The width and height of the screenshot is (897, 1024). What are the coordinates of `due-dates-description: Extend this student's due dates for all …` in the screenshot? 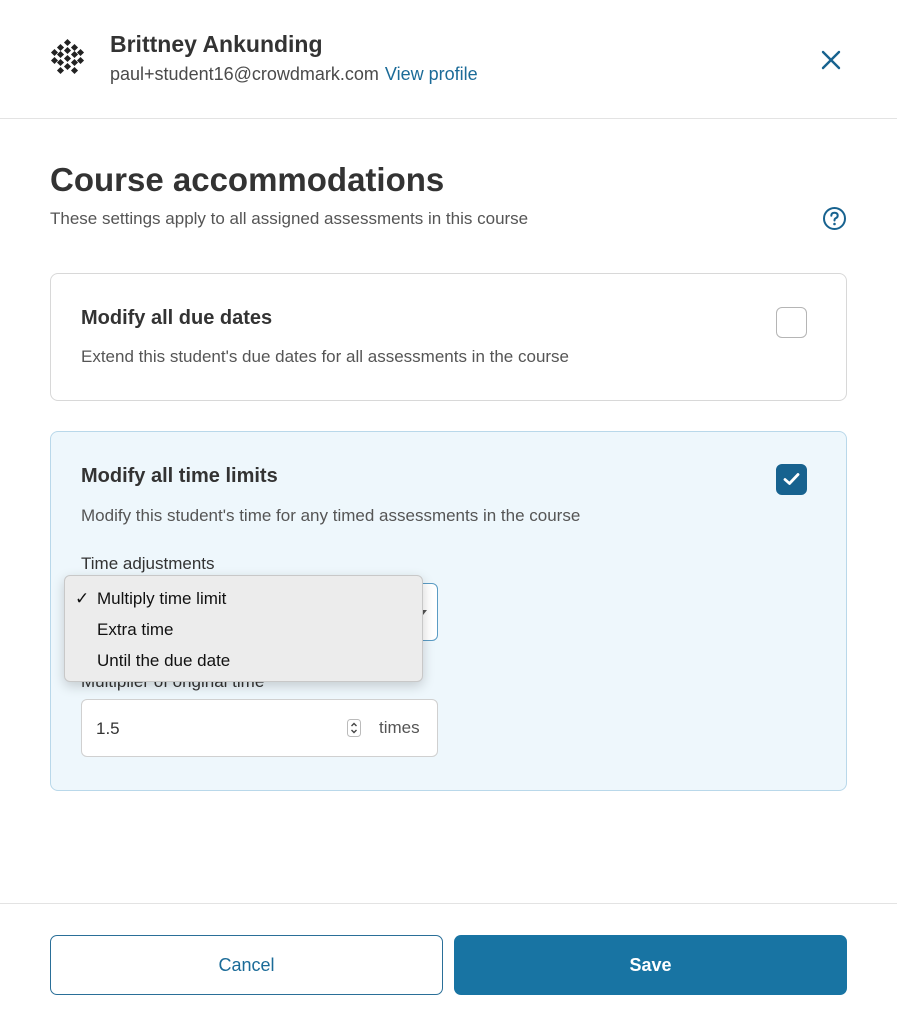 It's located at (325, 356).